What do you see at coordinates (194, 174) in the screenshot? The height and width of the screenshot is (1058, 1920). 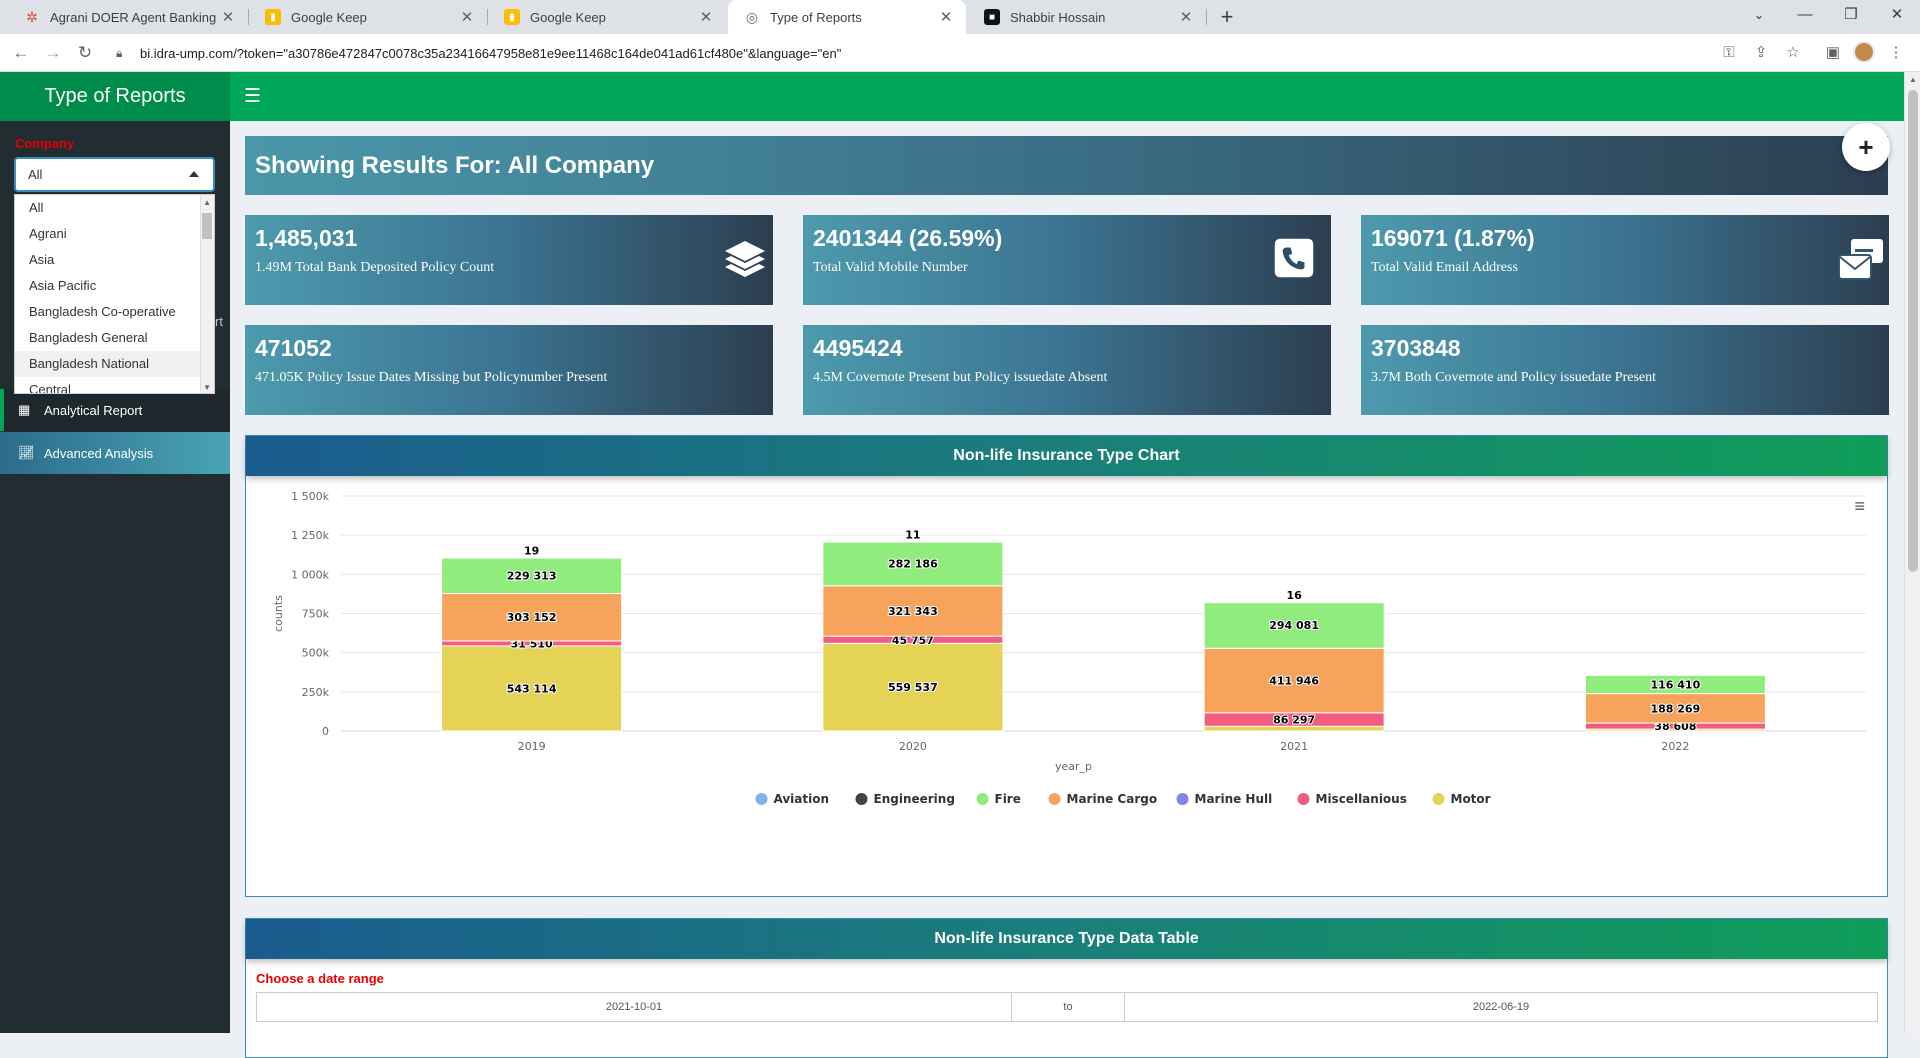 I see `caret-up-icon` at bounding box center [194, 174].